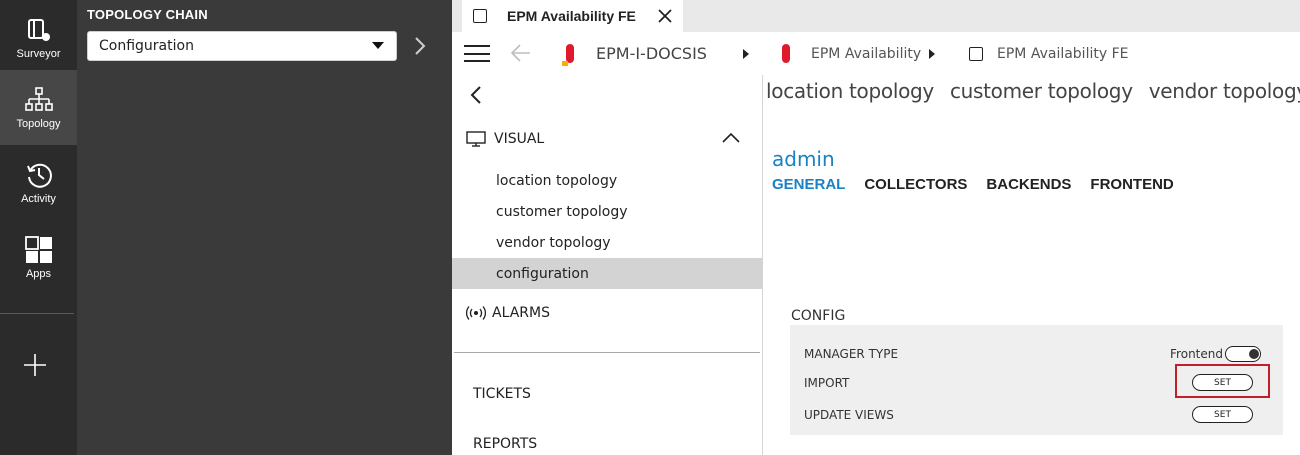 The width and height of the screenshot is (1300, 455). Describe the element at coordinates (607, 242) in the screenshot. I see `nav-item-vendor-topology: vendor topology` at that location.